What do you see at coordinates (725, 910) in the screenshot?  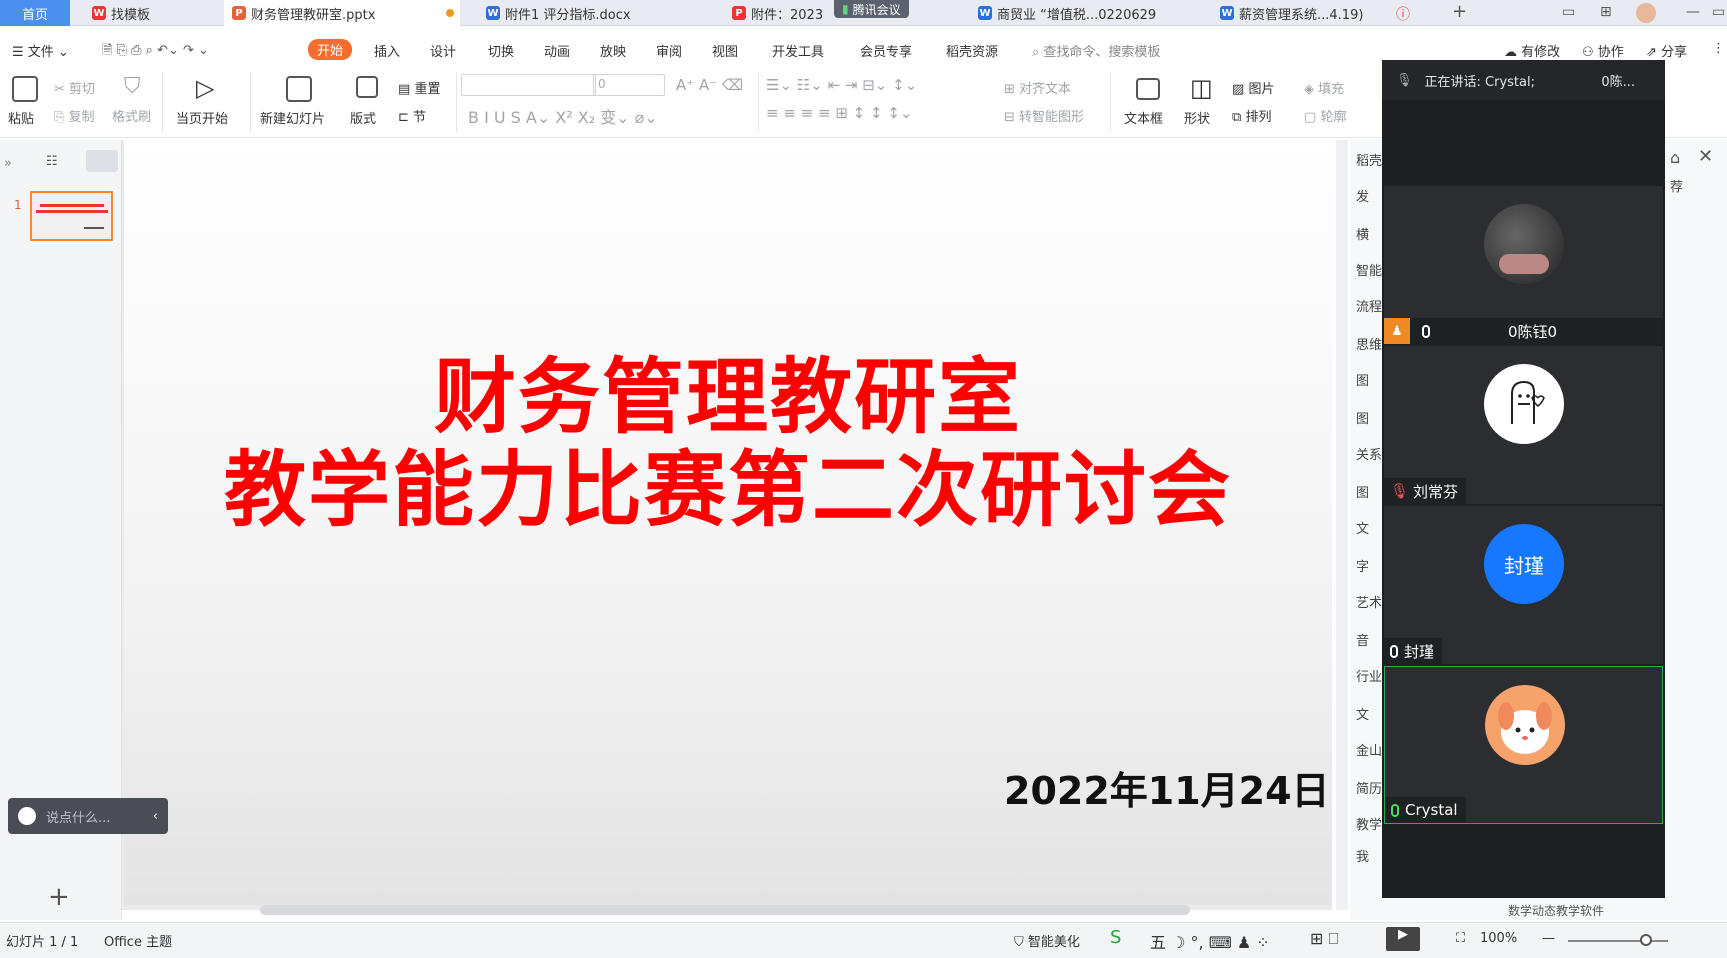 I see `horizontal-scrollbar` at bounding box center [725, 910].